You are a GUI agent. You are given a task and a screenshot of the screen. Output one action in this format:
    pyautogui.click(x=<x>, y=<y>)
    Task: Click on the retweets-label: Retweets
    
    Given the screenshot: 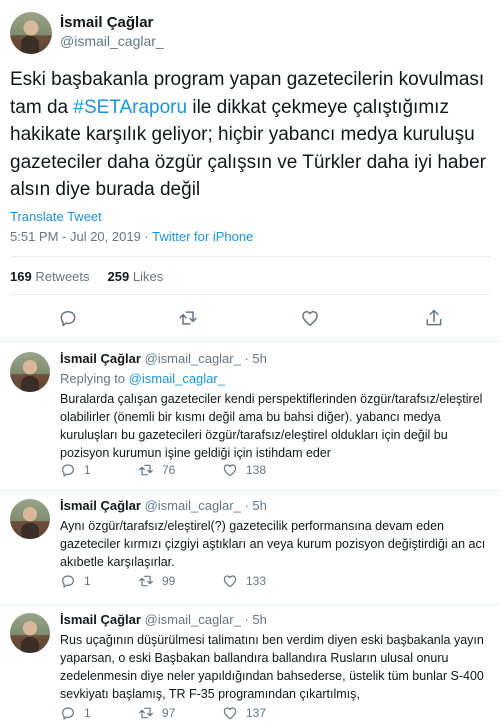 What is the action you would take?
    pyautogui.click(x=62, y=276)
    